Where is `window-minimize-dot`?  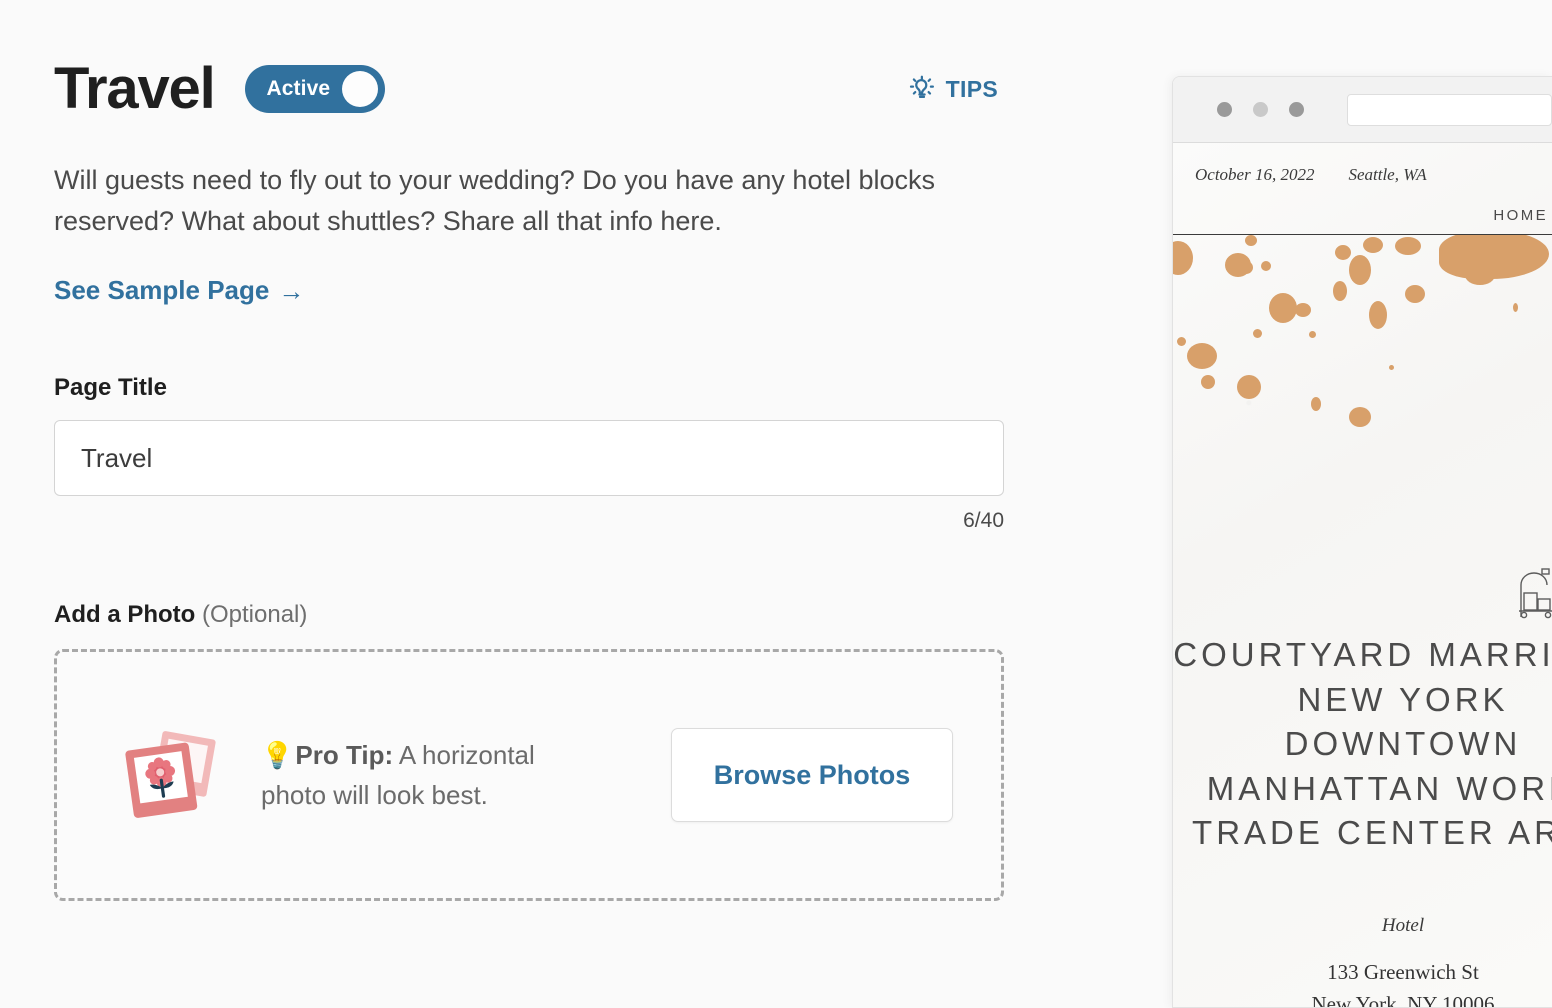 window-minimize-dot is located at coordinates (1260, 109).